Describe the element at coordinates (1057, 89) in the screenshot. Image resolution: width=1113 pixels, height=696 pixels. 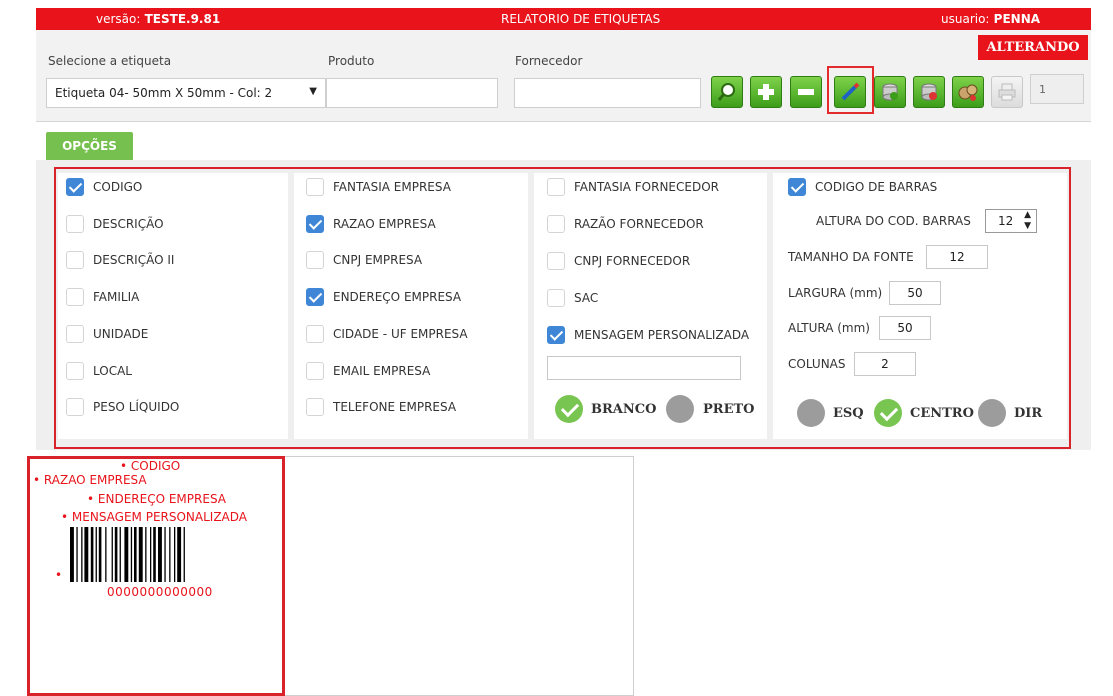
I see `copies-input: 1` at that location.